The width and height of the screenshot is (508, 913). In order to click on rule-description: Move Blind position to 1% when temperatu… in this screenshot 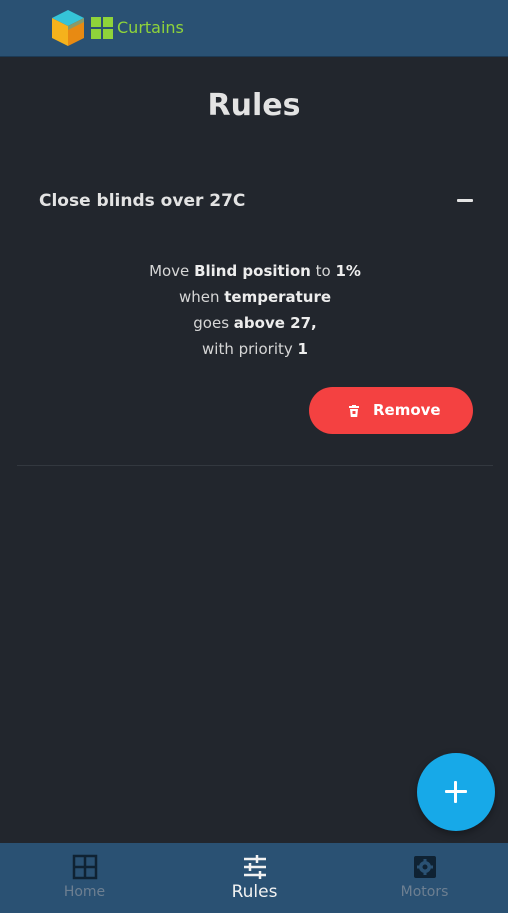, I will do `click(255, 310)`.